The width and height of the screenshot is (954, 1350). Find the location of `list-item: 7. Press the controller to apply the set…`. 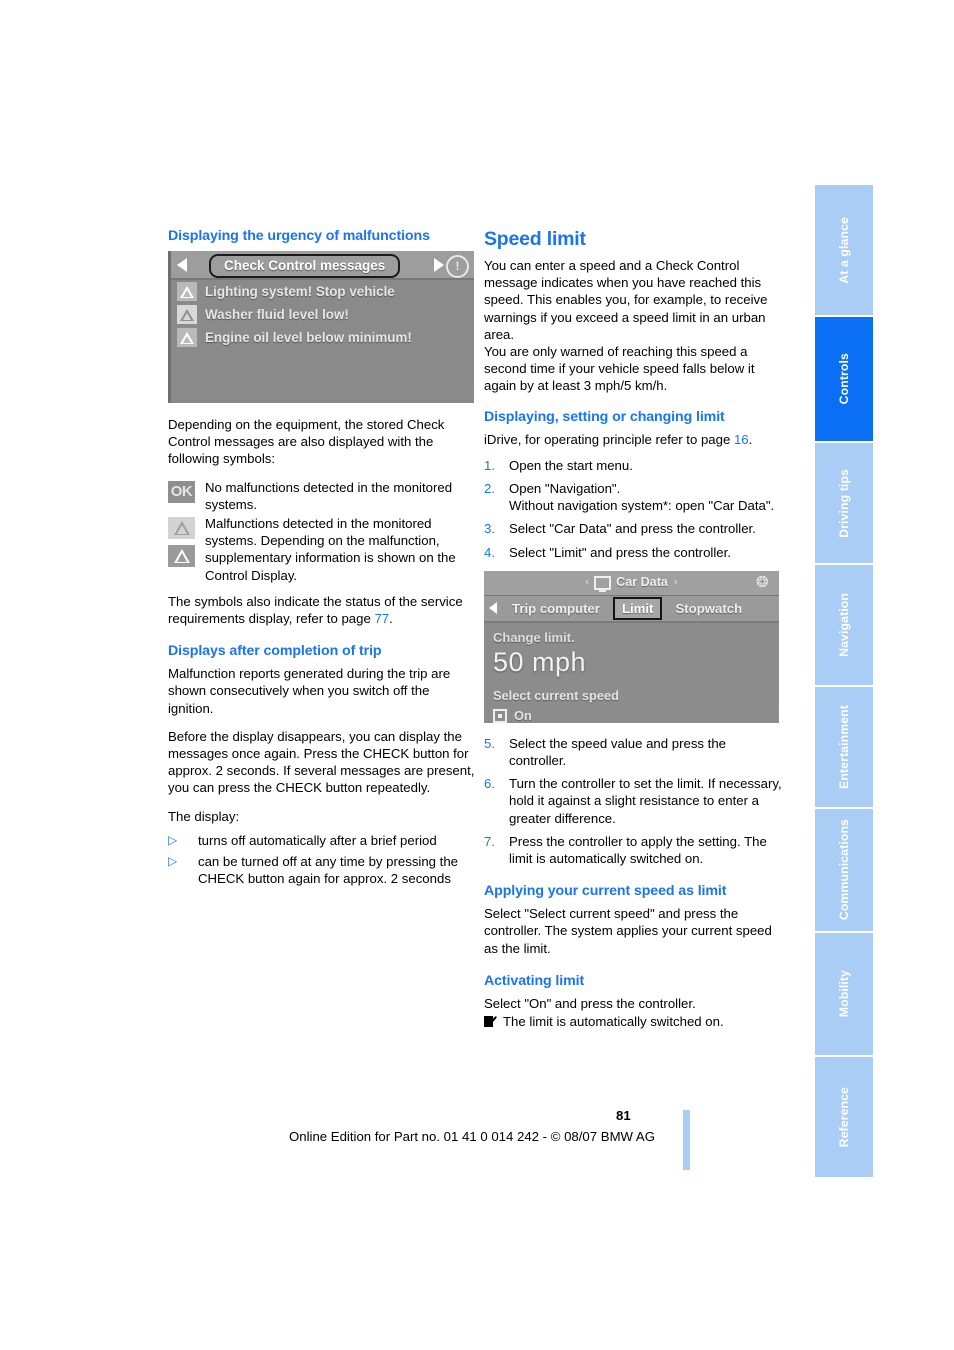

list-item: 7. Press the controller to apply the set… is located at coordinates (634, 850).